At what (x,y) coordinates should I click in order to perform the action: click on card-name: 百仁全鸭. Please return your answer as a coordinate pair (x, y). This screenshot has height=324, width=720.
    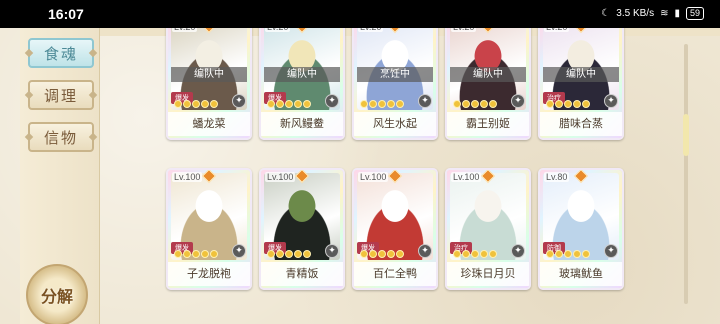
    Looking at the image, I should click on (395, 274).